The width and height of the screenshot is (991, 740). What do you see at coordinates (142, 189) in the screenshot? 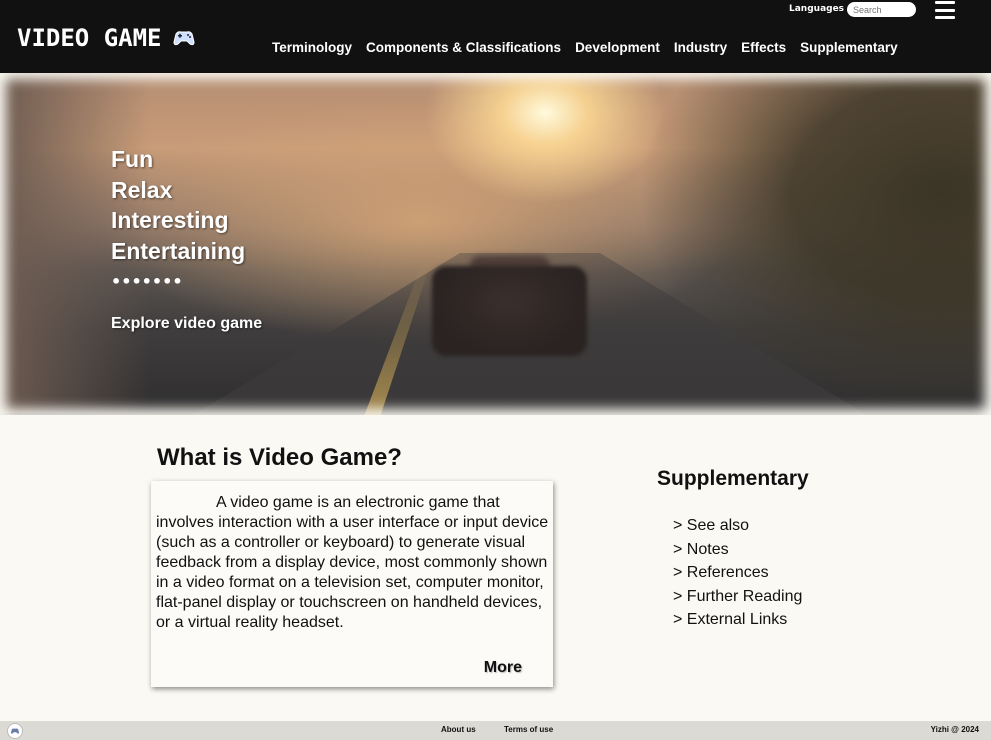
I see `hero-word: Relax` at bounding box center [142, 189].